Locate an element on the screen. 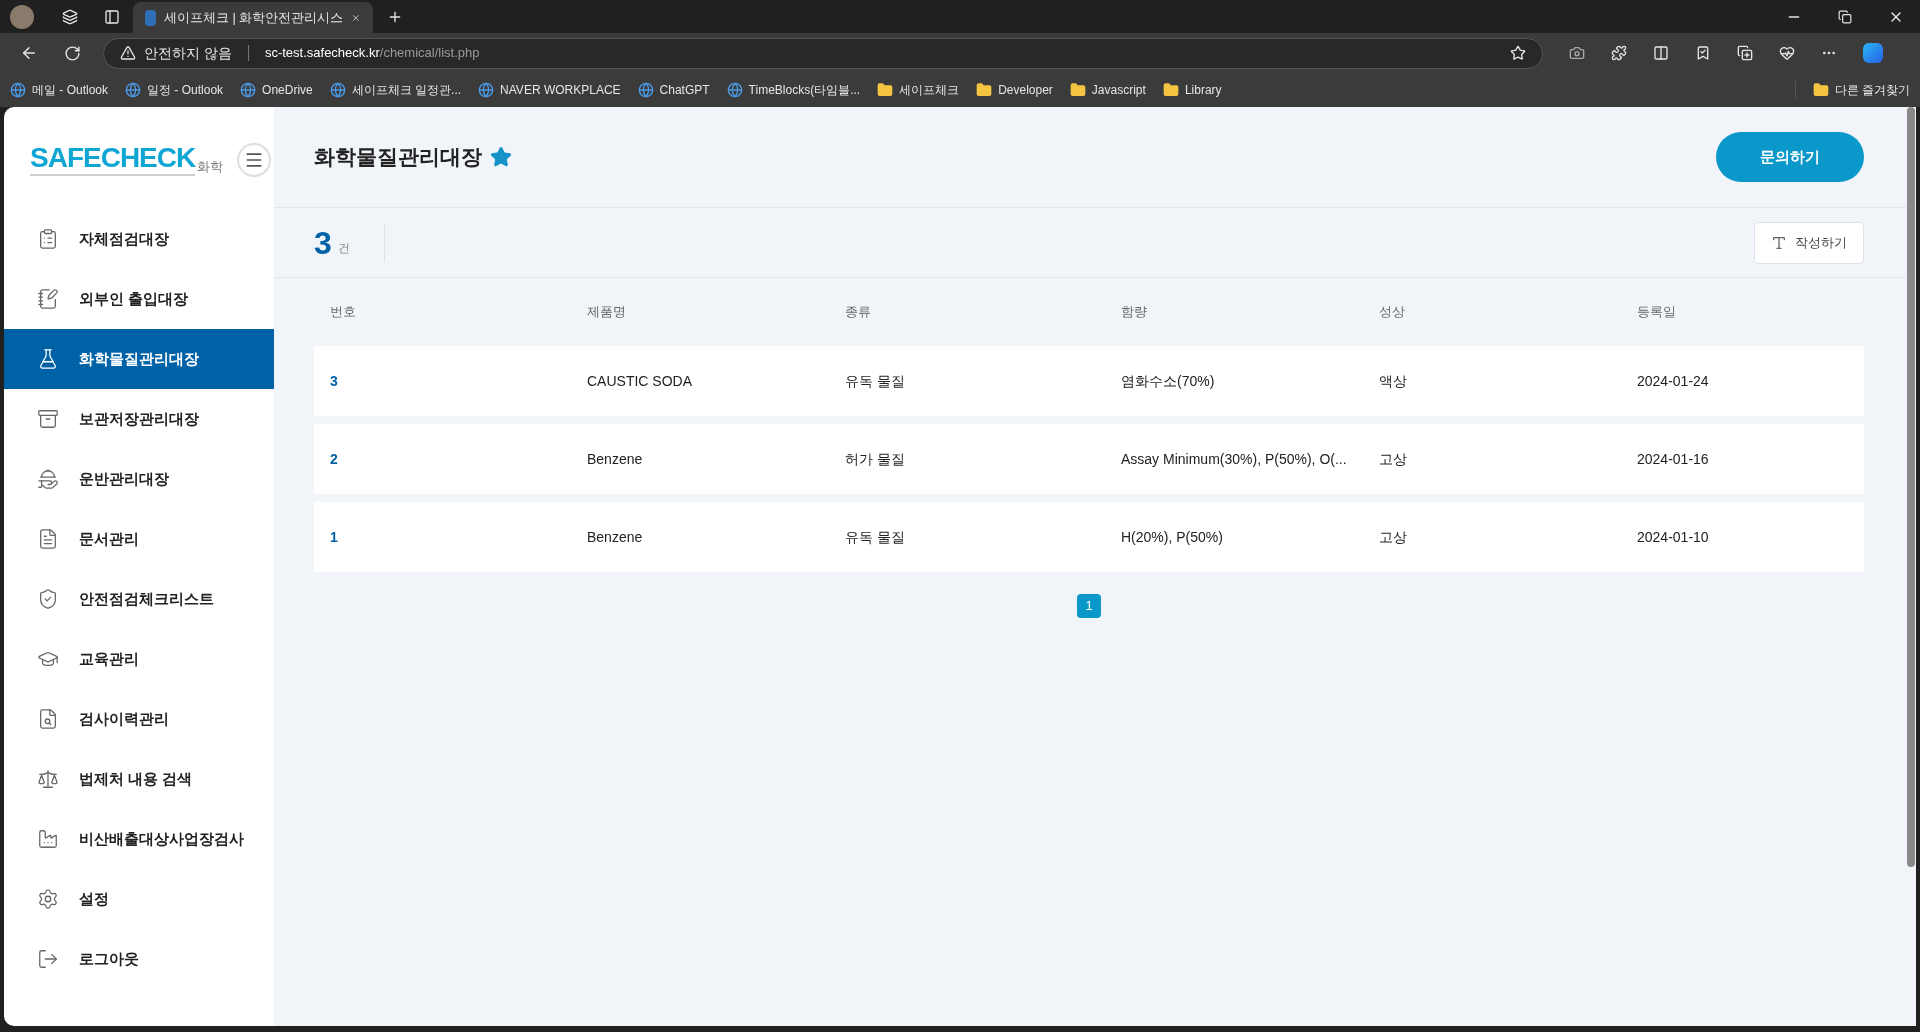  sidebar-item: 외부인 출입대장 is located at coordinates (139, 299).